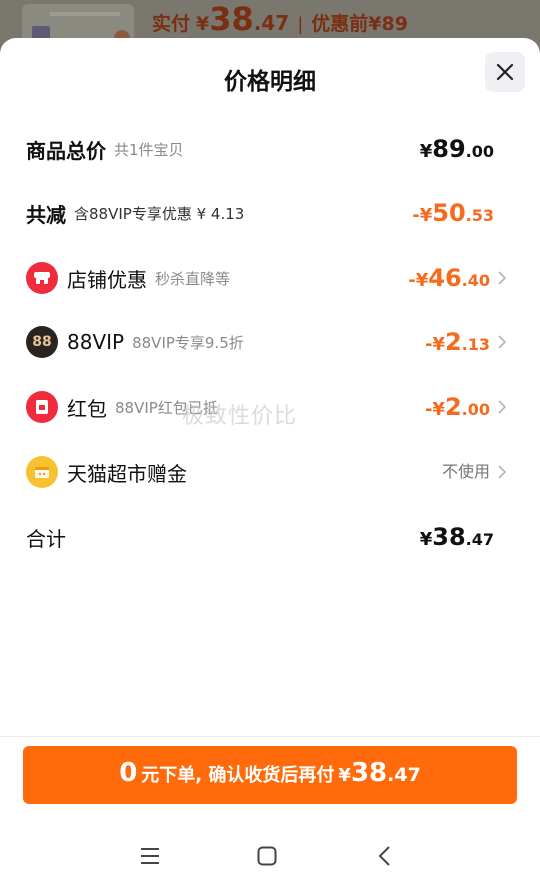 Image resolution: width=540 pixels, height=889 pixels. Describe the element at coordinates (42, 278) in the screenshot. I see `shop-icon` at that location.